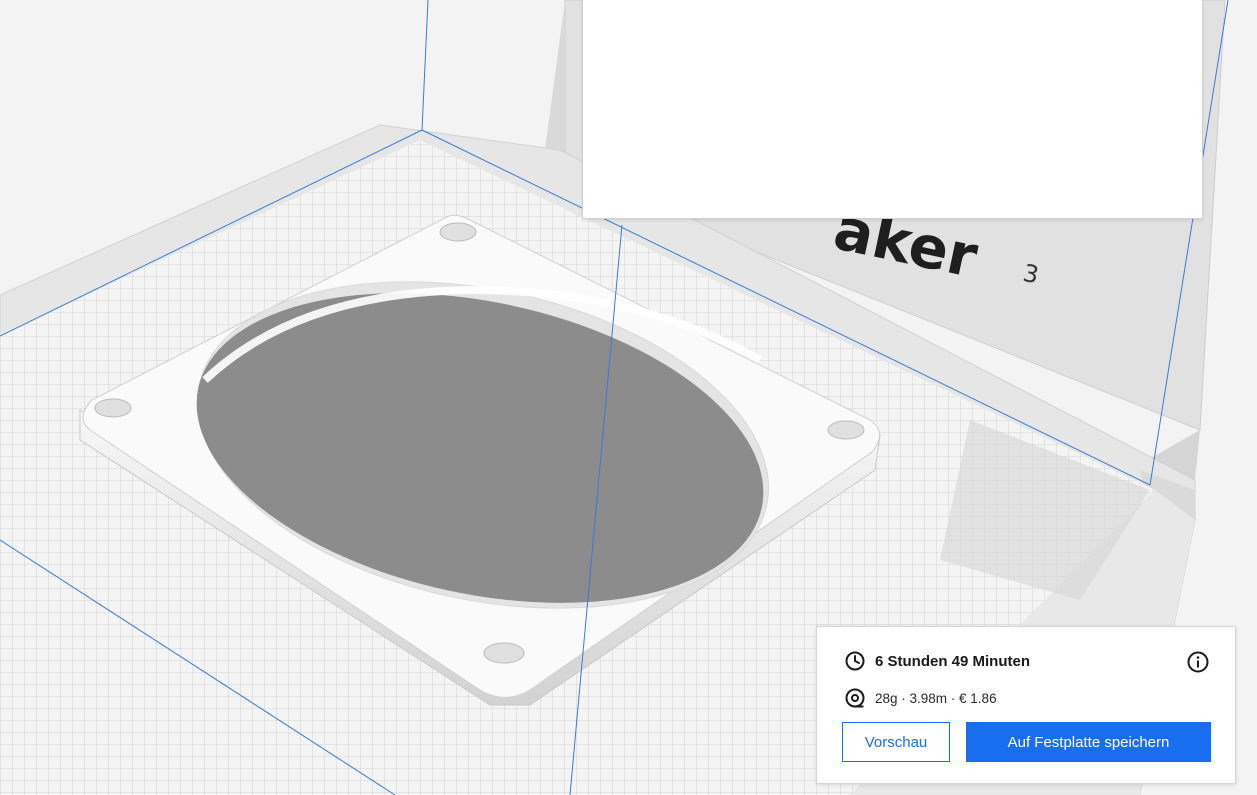  Describe the element at coordinates (892, 109) in the screenshot. I see `top-panel` at that location.